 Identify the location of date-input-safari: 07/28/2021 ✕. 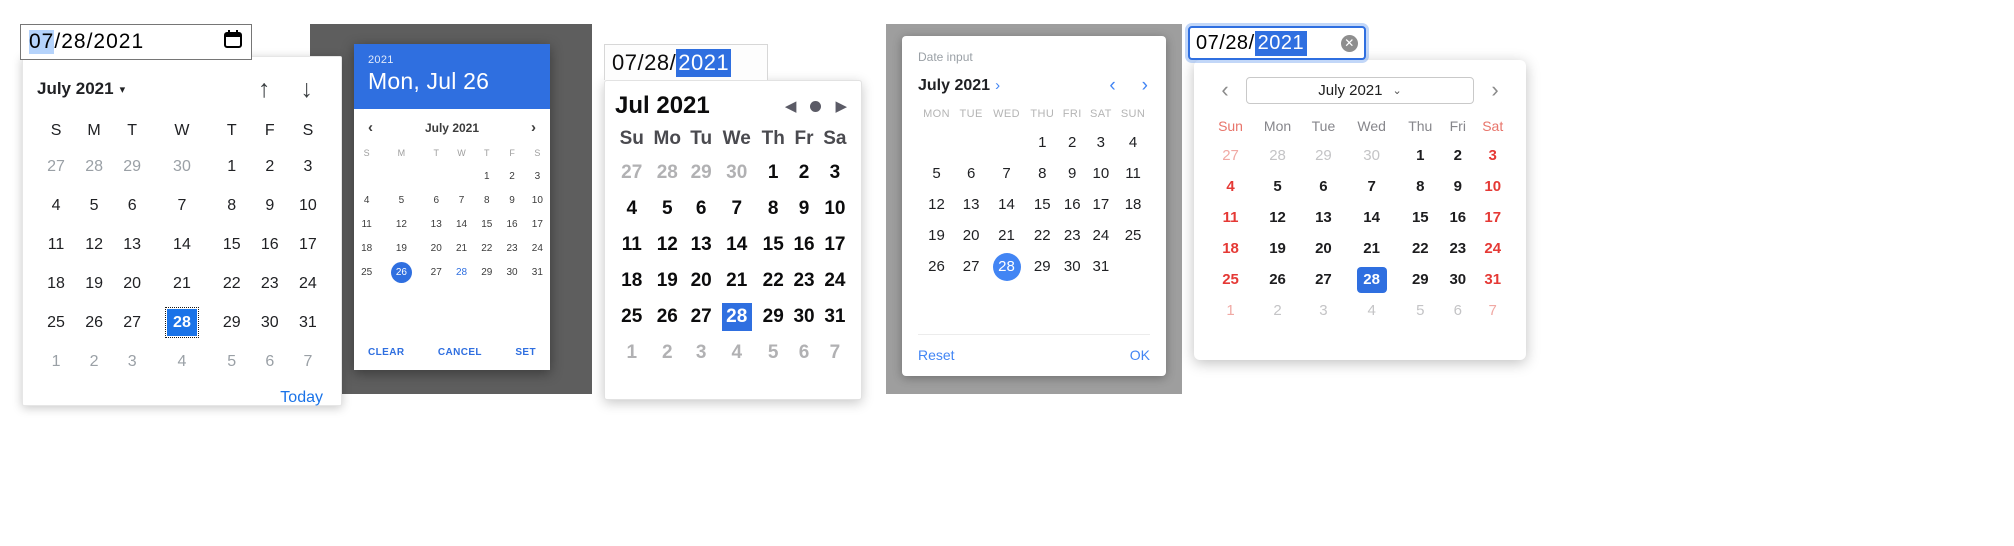
(1277, 43).